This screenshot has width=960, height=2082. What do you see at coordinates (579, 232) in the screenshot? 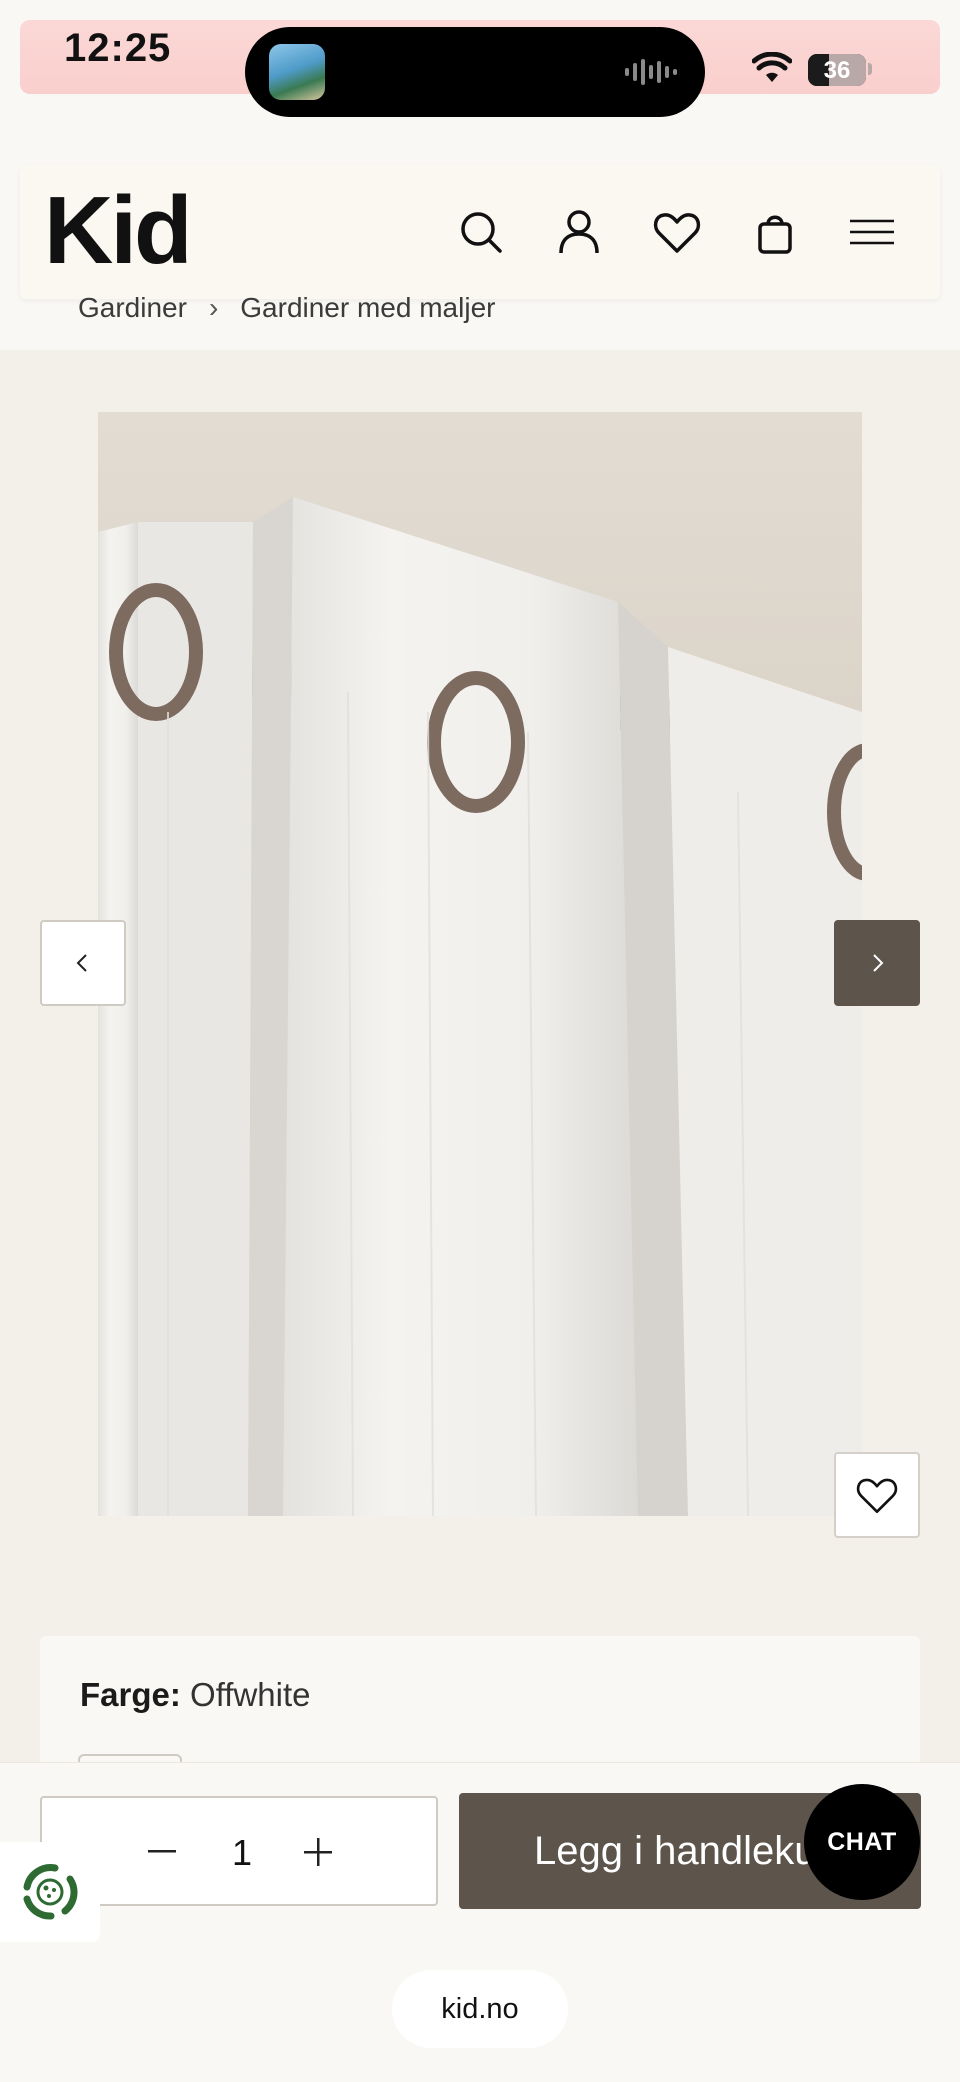
I see `account-icon` at bounding box center [579, 232].